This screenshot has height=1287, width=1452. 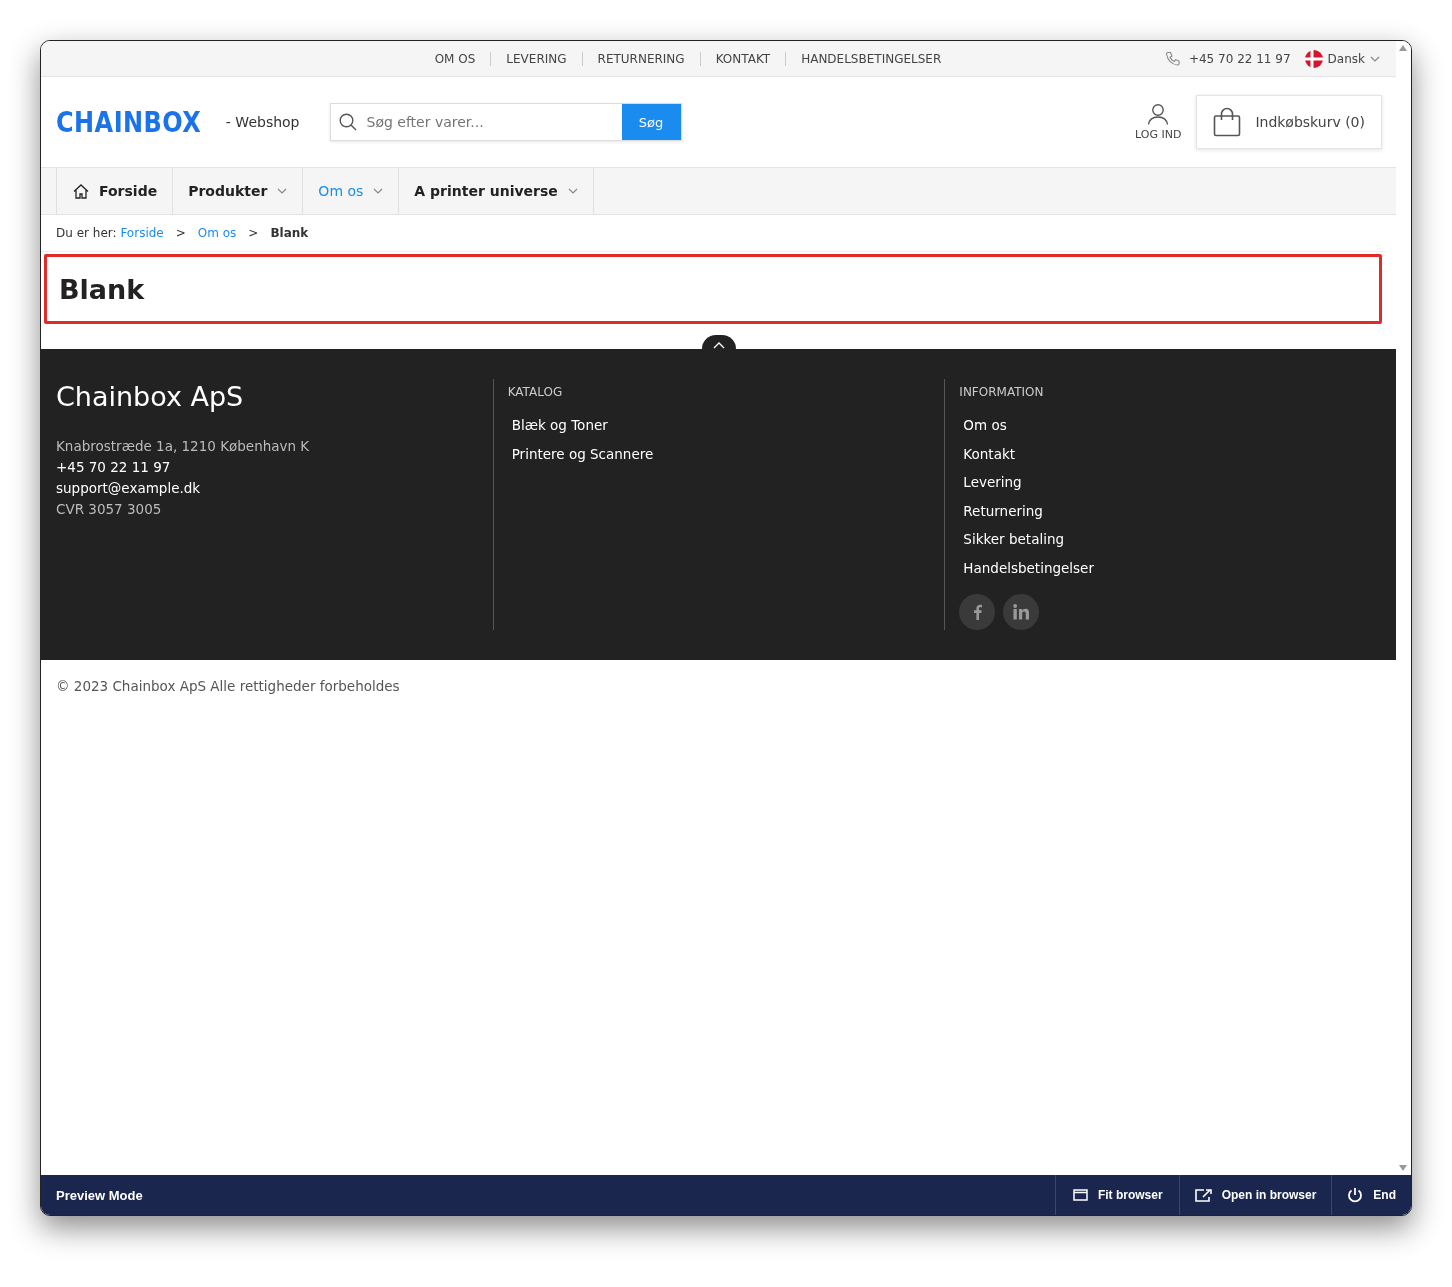 I want to click on phone-icon, so click(x=1172, y=58).